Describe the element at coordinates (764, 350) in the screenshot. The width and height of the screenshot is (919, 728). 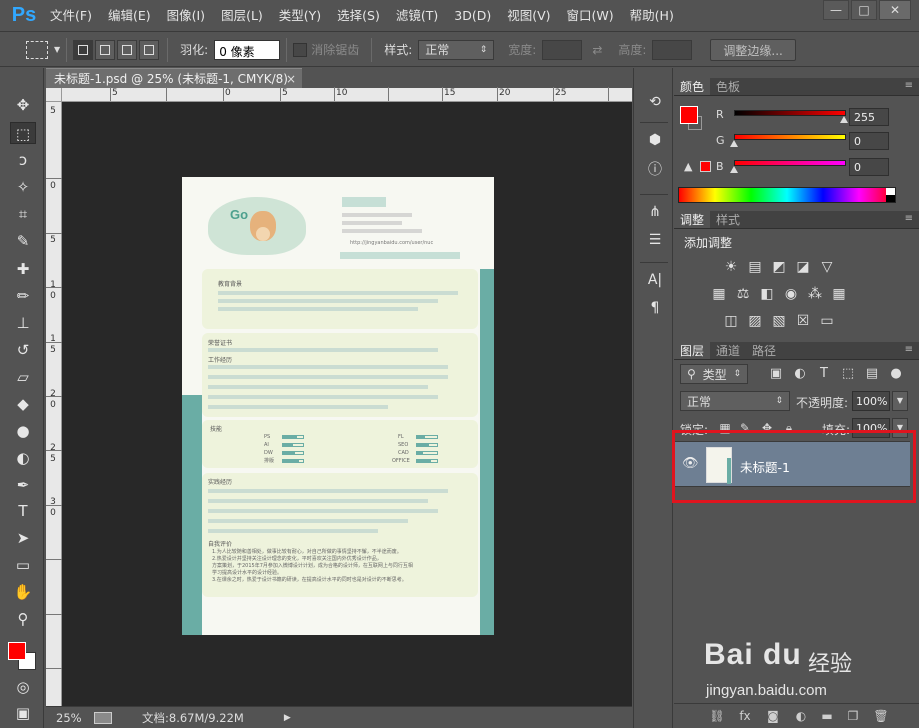
I see `tab-paths: 路径` at that location.